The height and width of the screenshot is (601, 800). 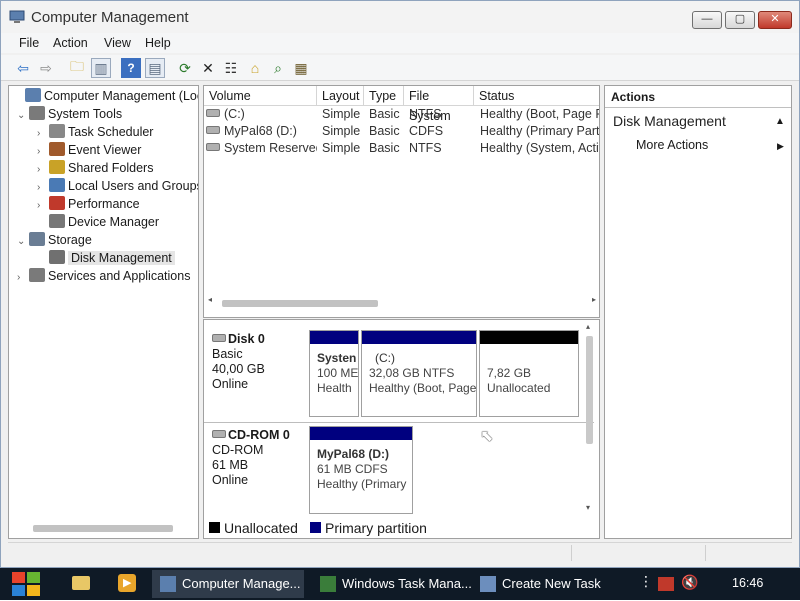 I want to click on primary-partition-bar, so click(x=419, y=337).